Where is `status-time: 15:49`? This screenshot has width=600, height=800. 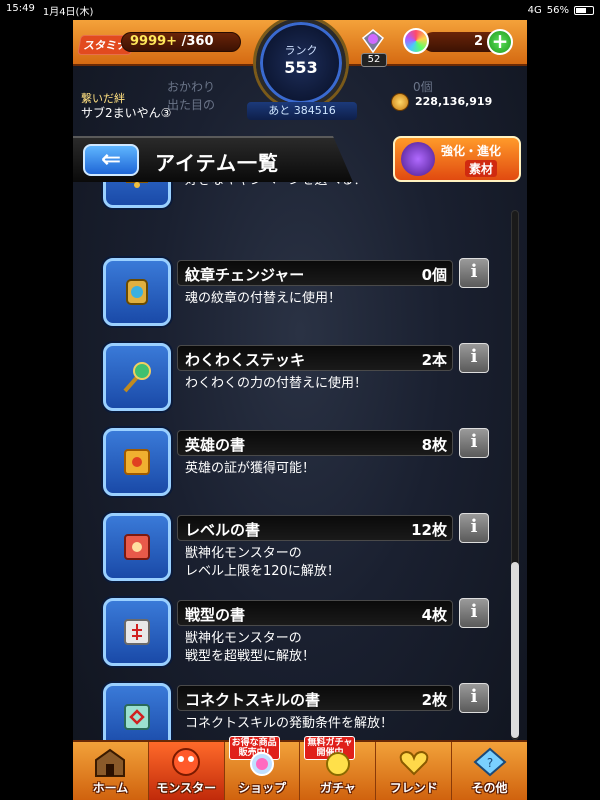 status-time: 15:49 is located at coordinates (20, 8).